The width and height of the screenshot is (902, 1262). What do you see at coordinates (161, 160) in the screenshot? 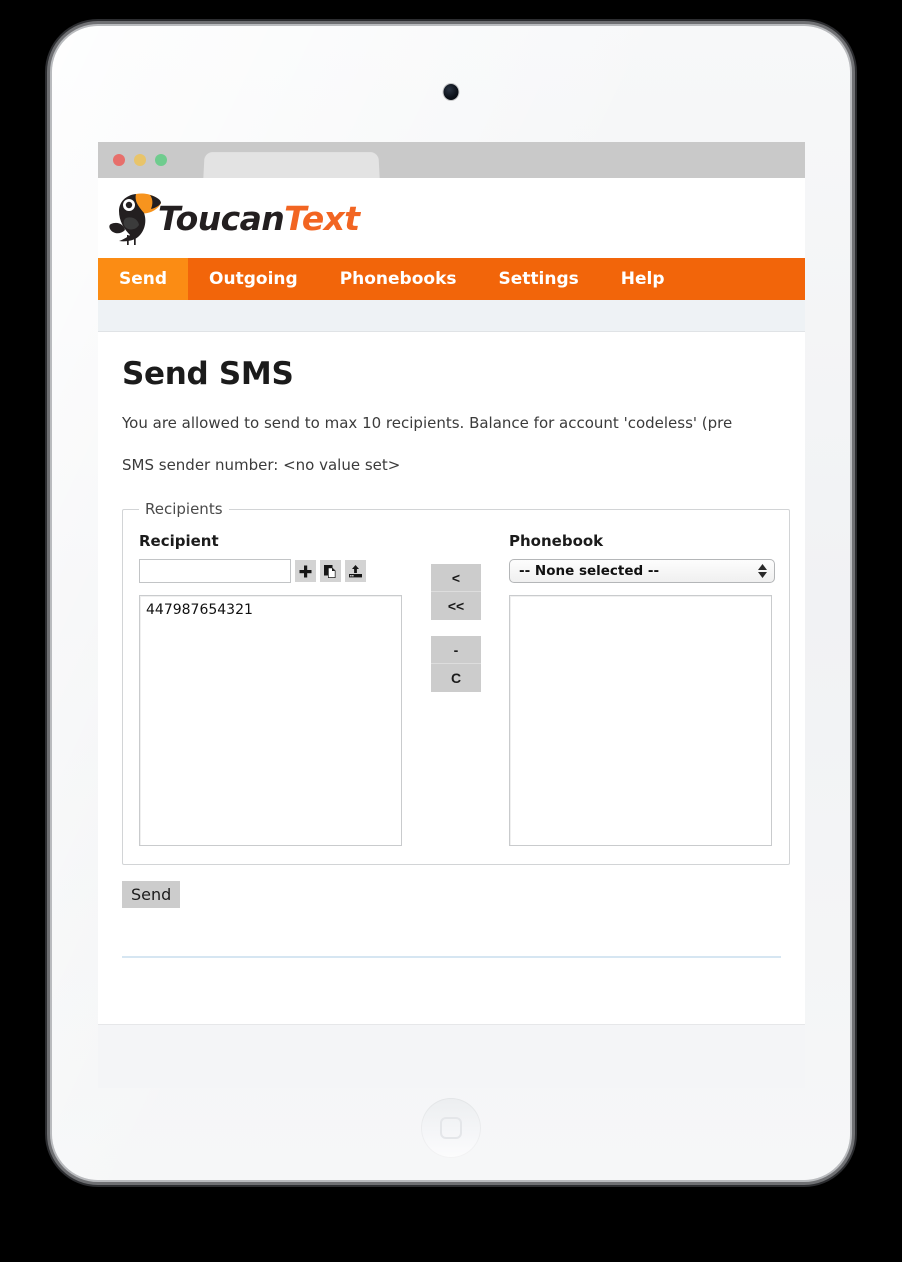
I see `maximize-window-icon` at bounding box center [161, 160].